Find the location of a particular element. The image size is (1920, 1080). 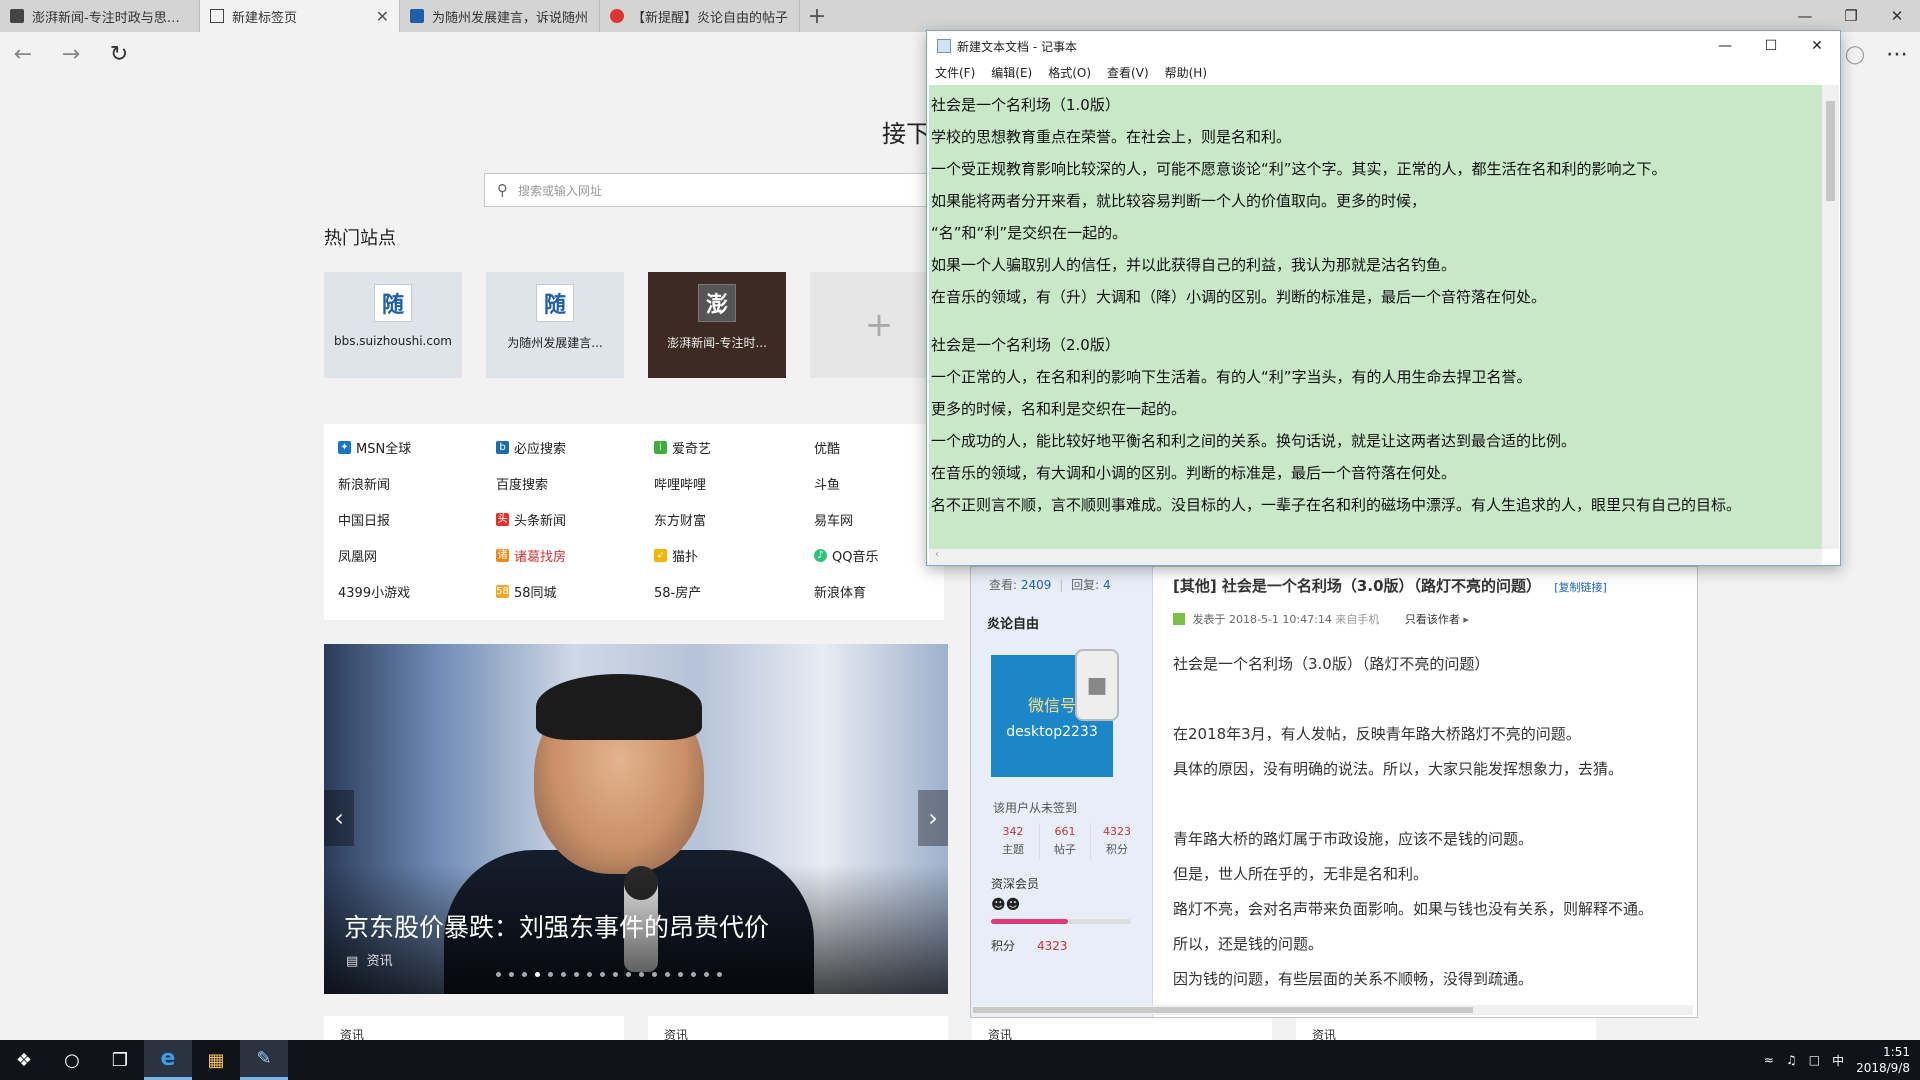

more-icon: ⋯ is located at coordinates (1897, 54).